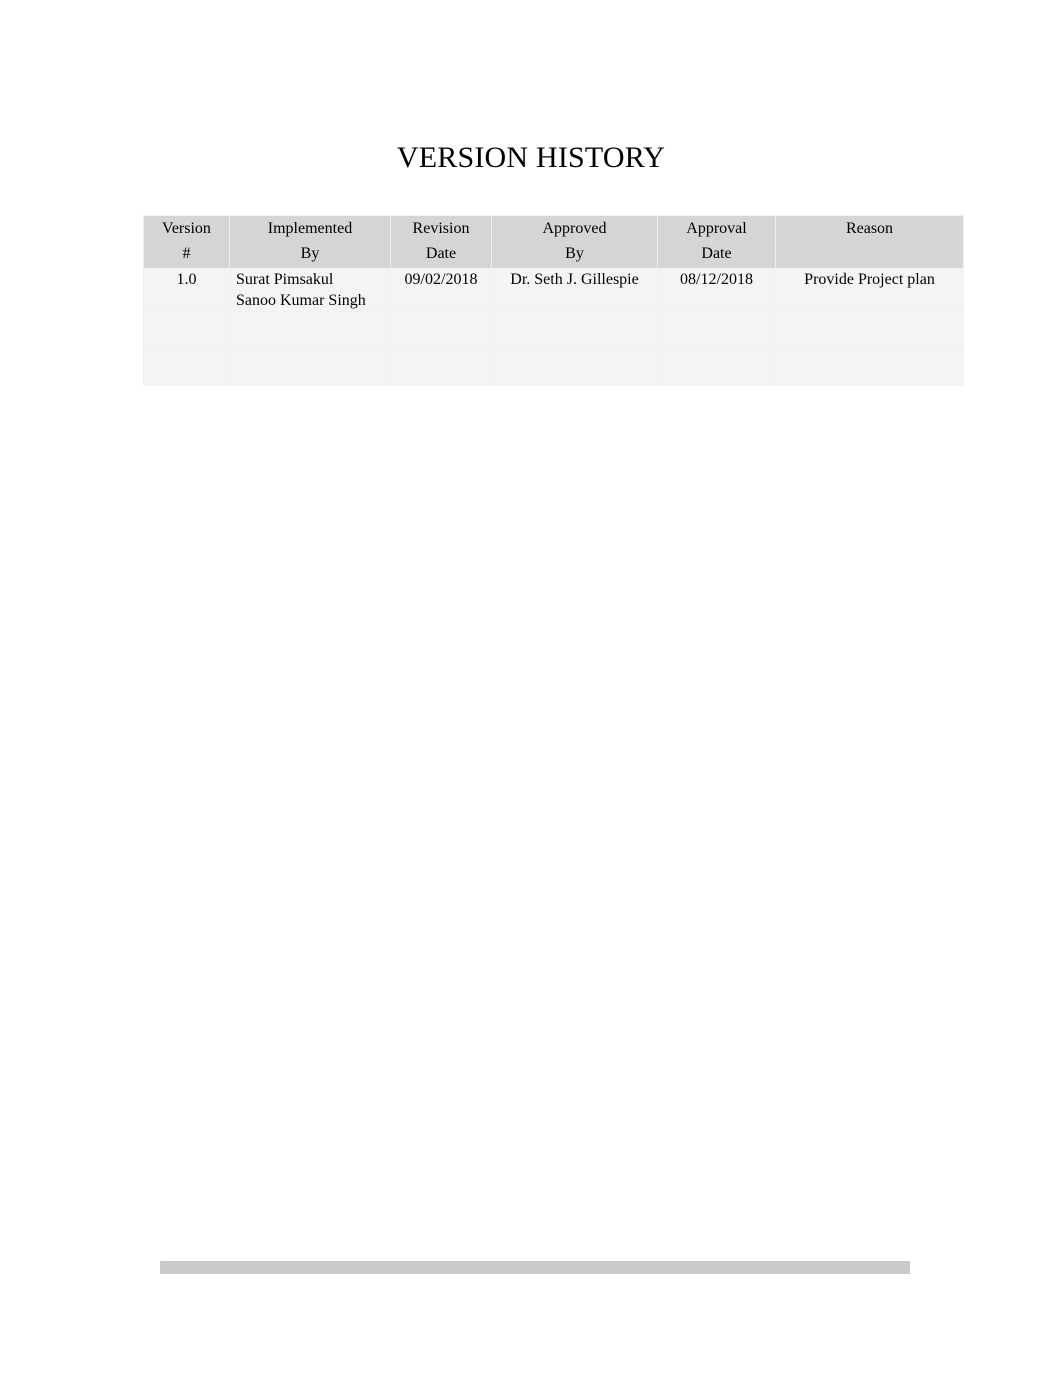 The height and width of the screenshot is (1376, 1062). I want to click on column-header-approval-date: Approval Date, so click(716, 242).